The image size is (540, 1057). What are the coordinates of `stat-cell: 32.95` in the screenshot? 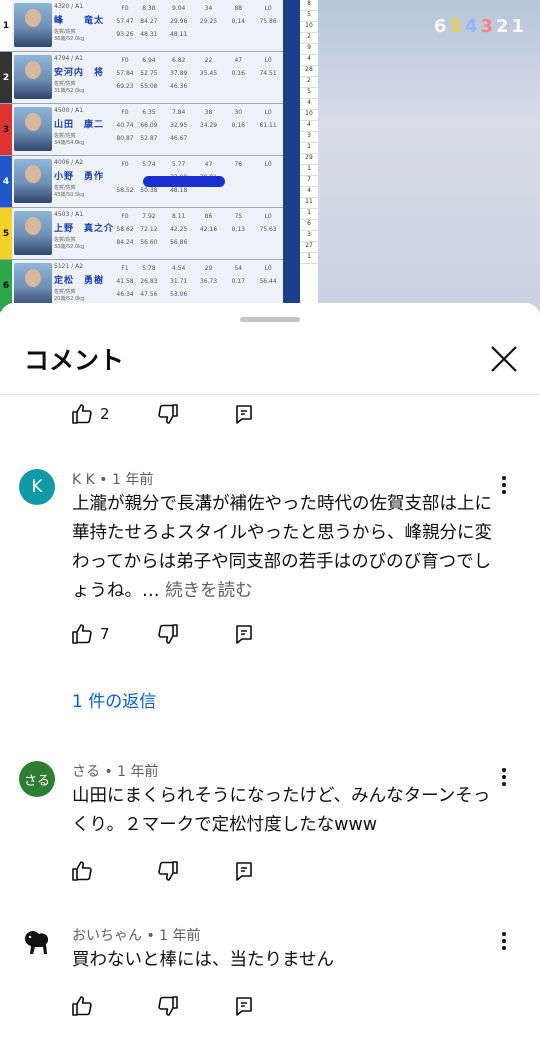 It's located at (179, 125).